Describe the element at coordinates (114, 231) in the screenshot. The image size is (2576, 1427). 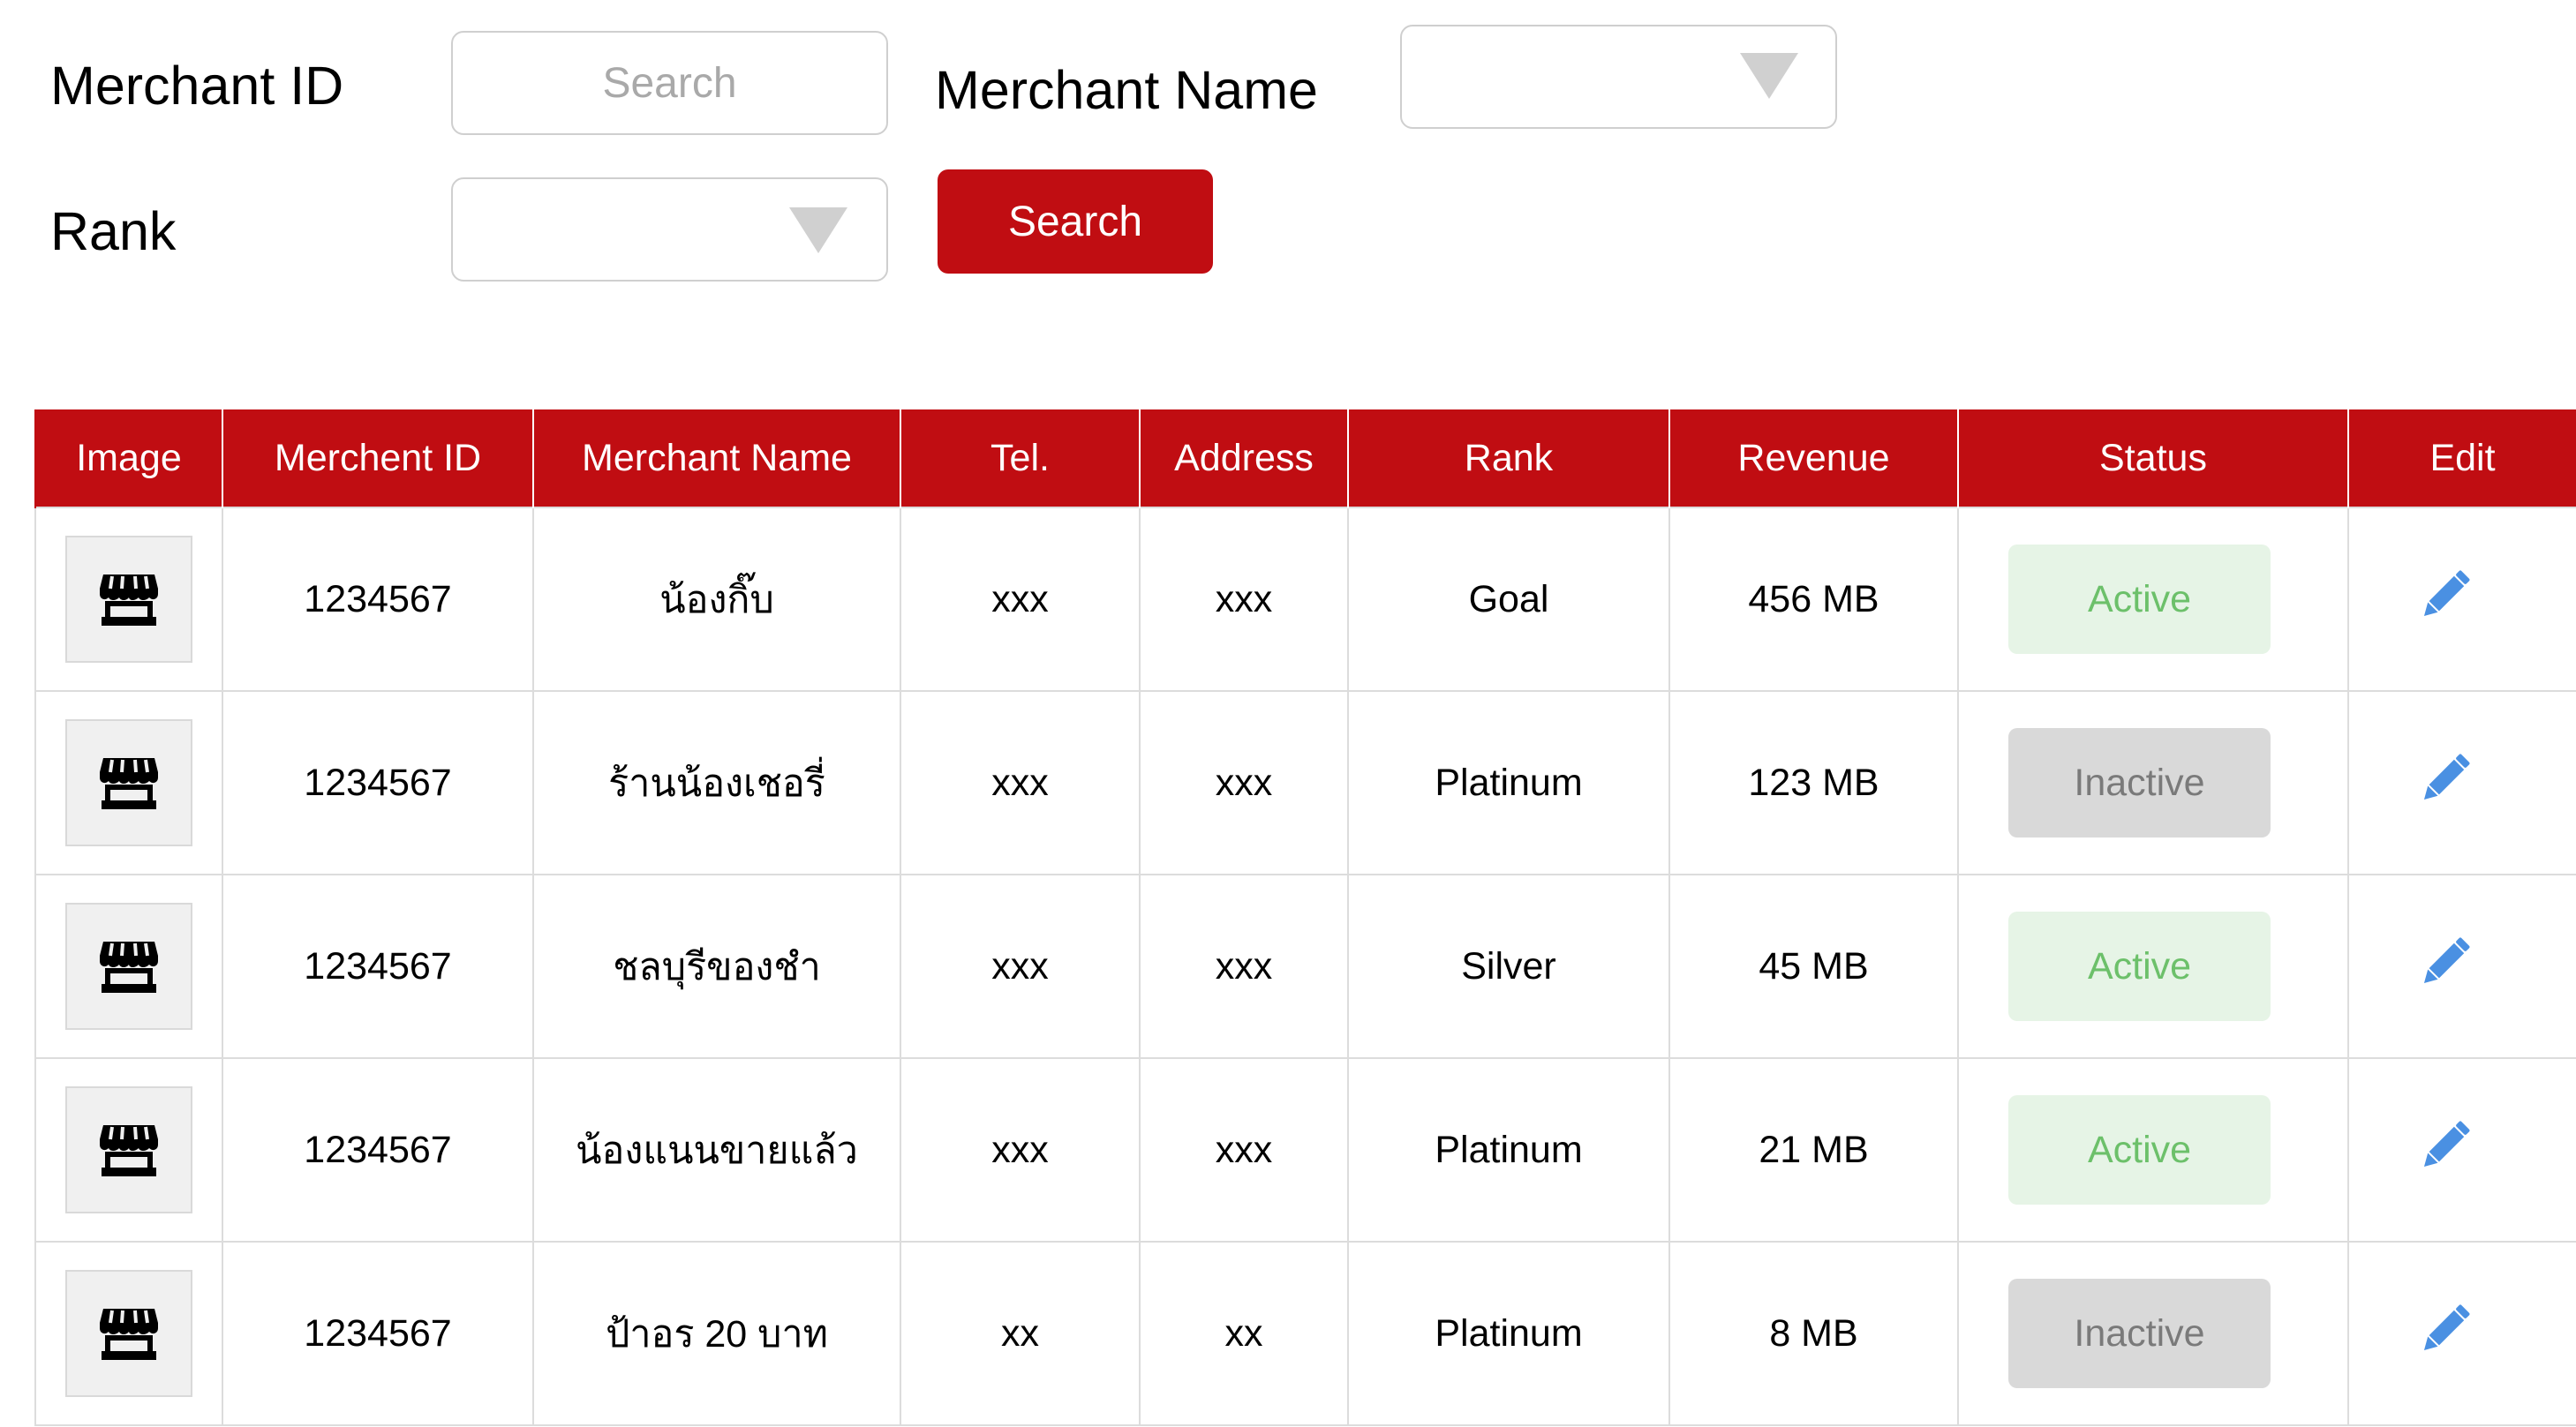
I see `rank-label: Rank` at that location.